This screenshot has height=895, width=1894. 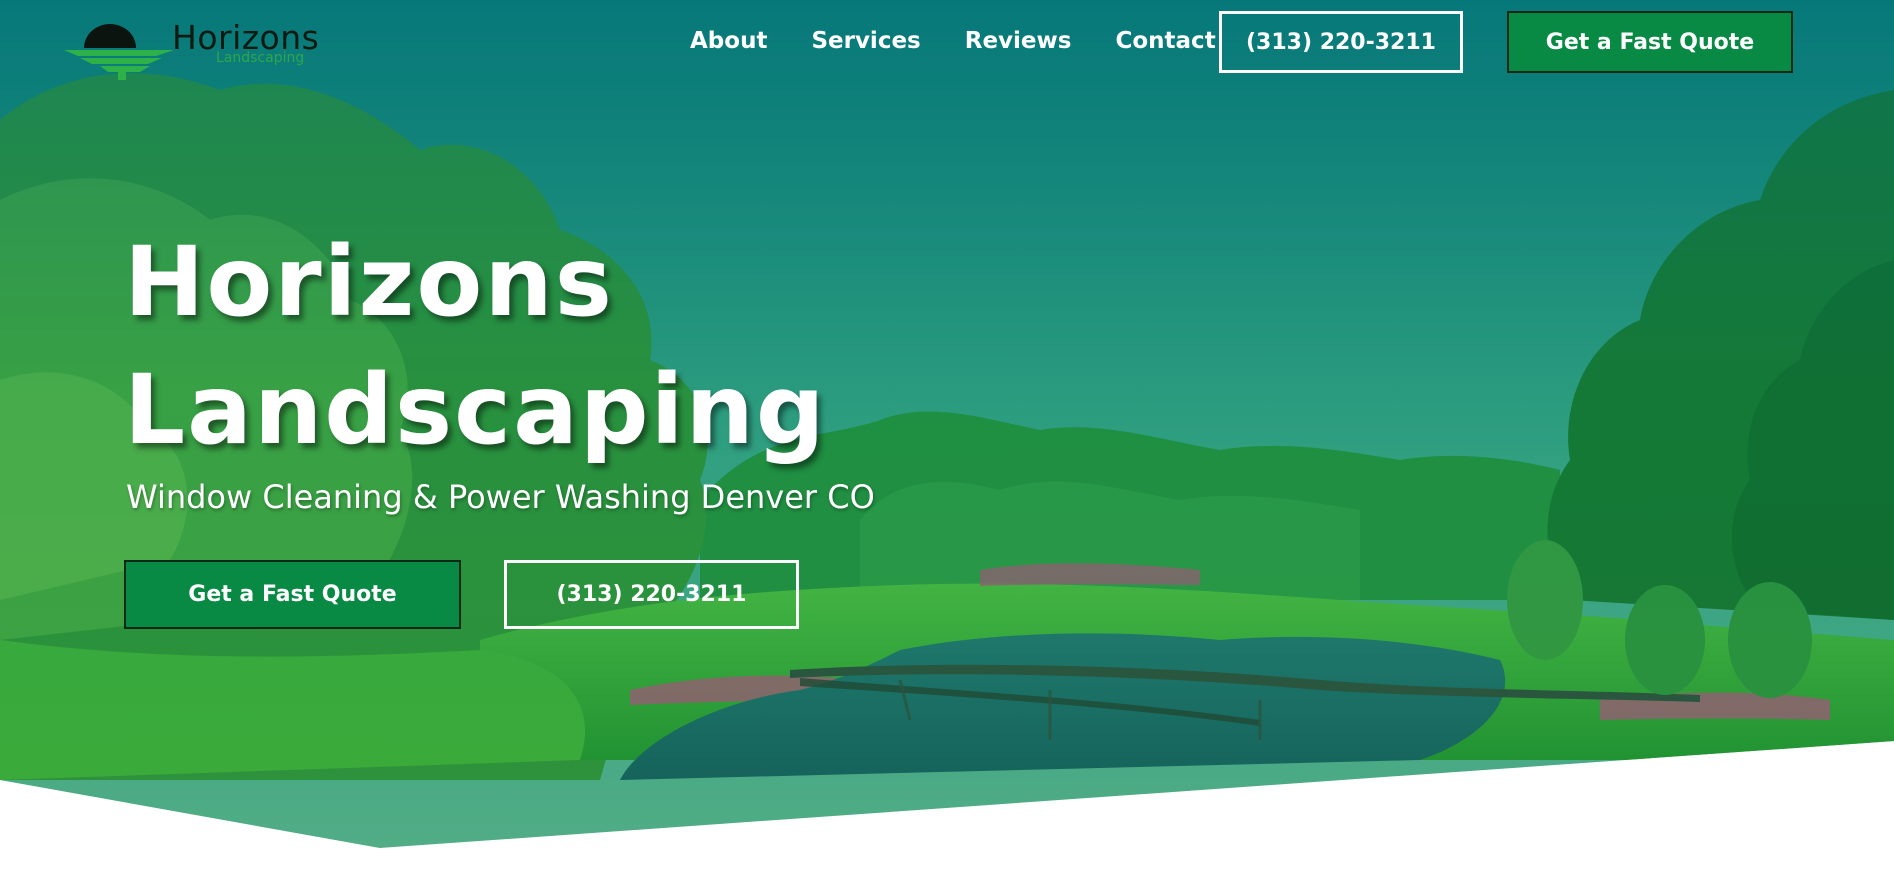 I want to click on horizons-logo-icon, so click(x=119, y=52).